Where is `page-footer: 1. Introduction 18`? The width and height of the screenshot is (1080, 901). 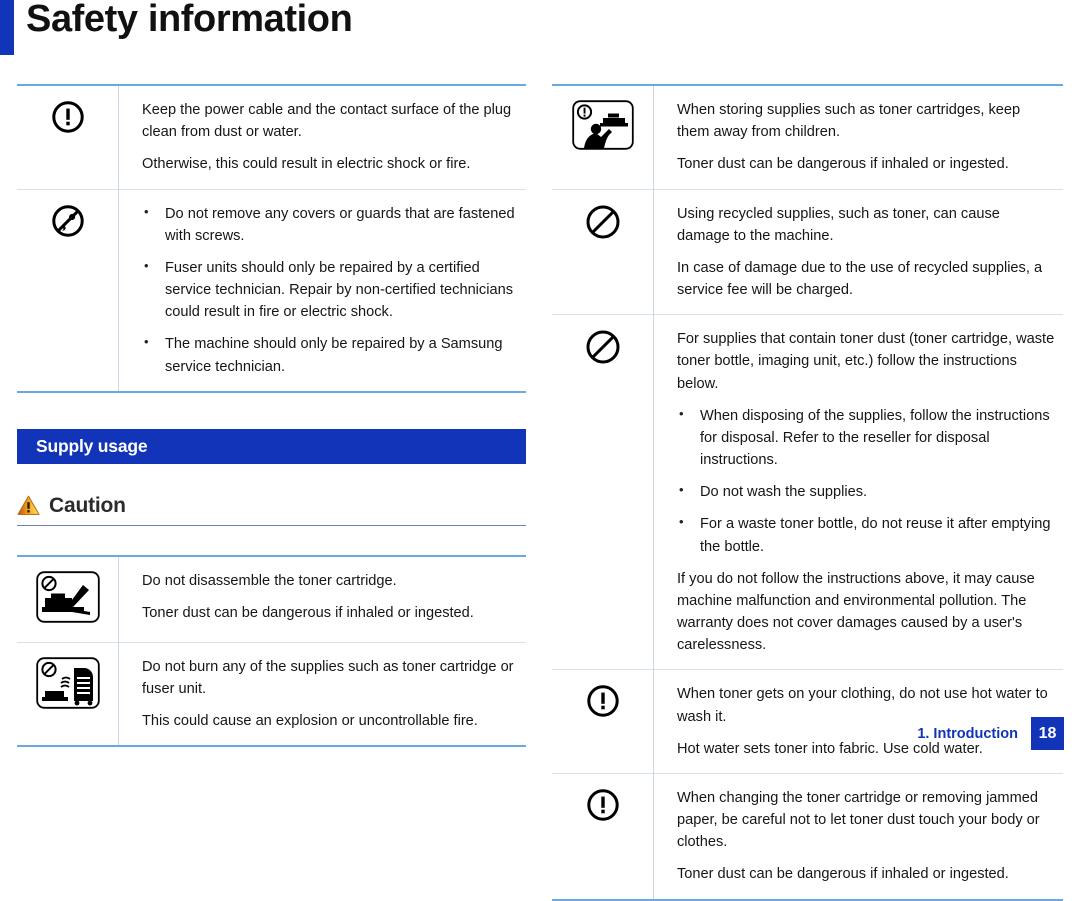
page-footer: 1. Introduction 18 is located at coordinates (990, 733).